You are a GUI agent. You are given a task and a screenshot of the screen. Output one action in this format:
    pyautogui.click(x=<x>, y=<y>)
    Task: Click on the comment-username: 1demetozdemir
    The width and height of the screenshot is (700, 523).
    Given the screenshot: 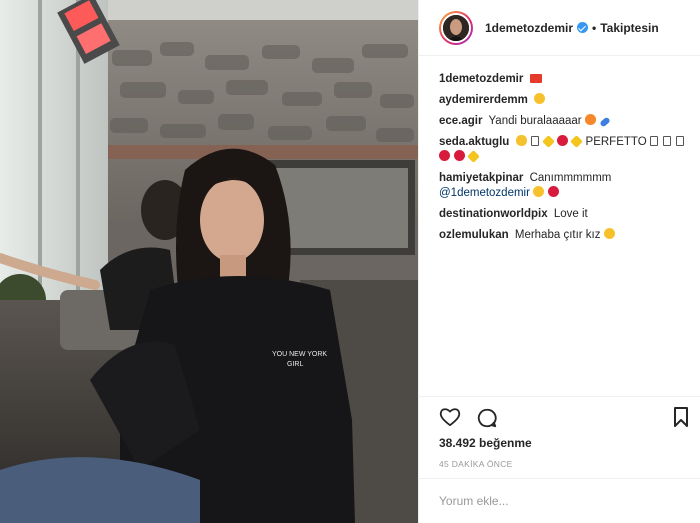 What is the action you would take?
    pyautogui.click(x=481, y=79)
    